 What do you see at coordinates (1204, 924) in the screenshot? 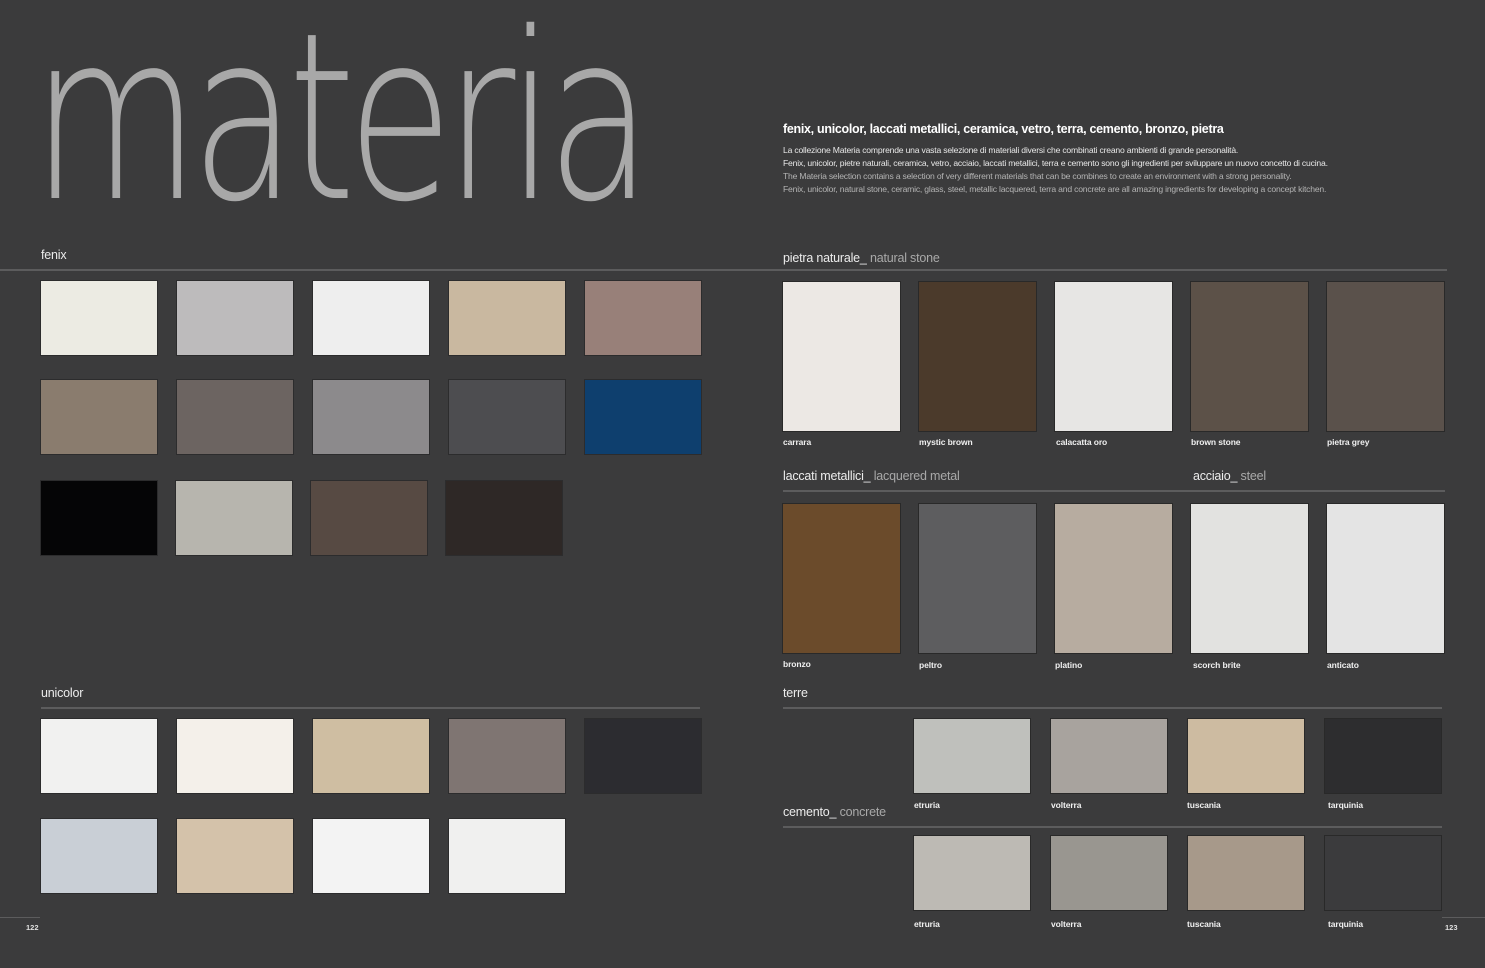
I see `cemento-caption: tuscania` at bounding box center [1204, 924].